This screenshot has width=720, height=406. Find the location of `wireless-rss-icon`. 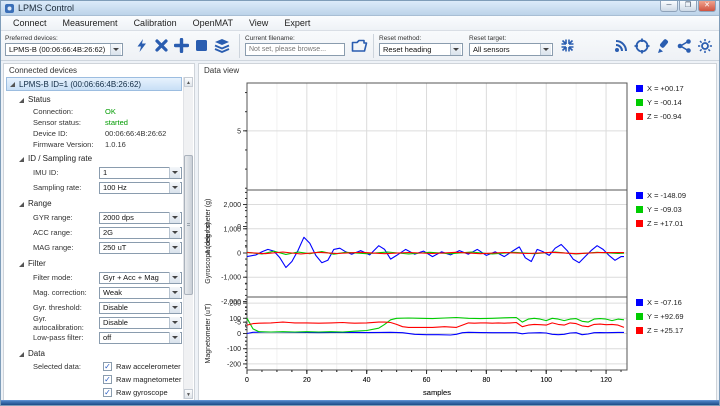

wireless-rss-icon is located at coordinates (620, 46).